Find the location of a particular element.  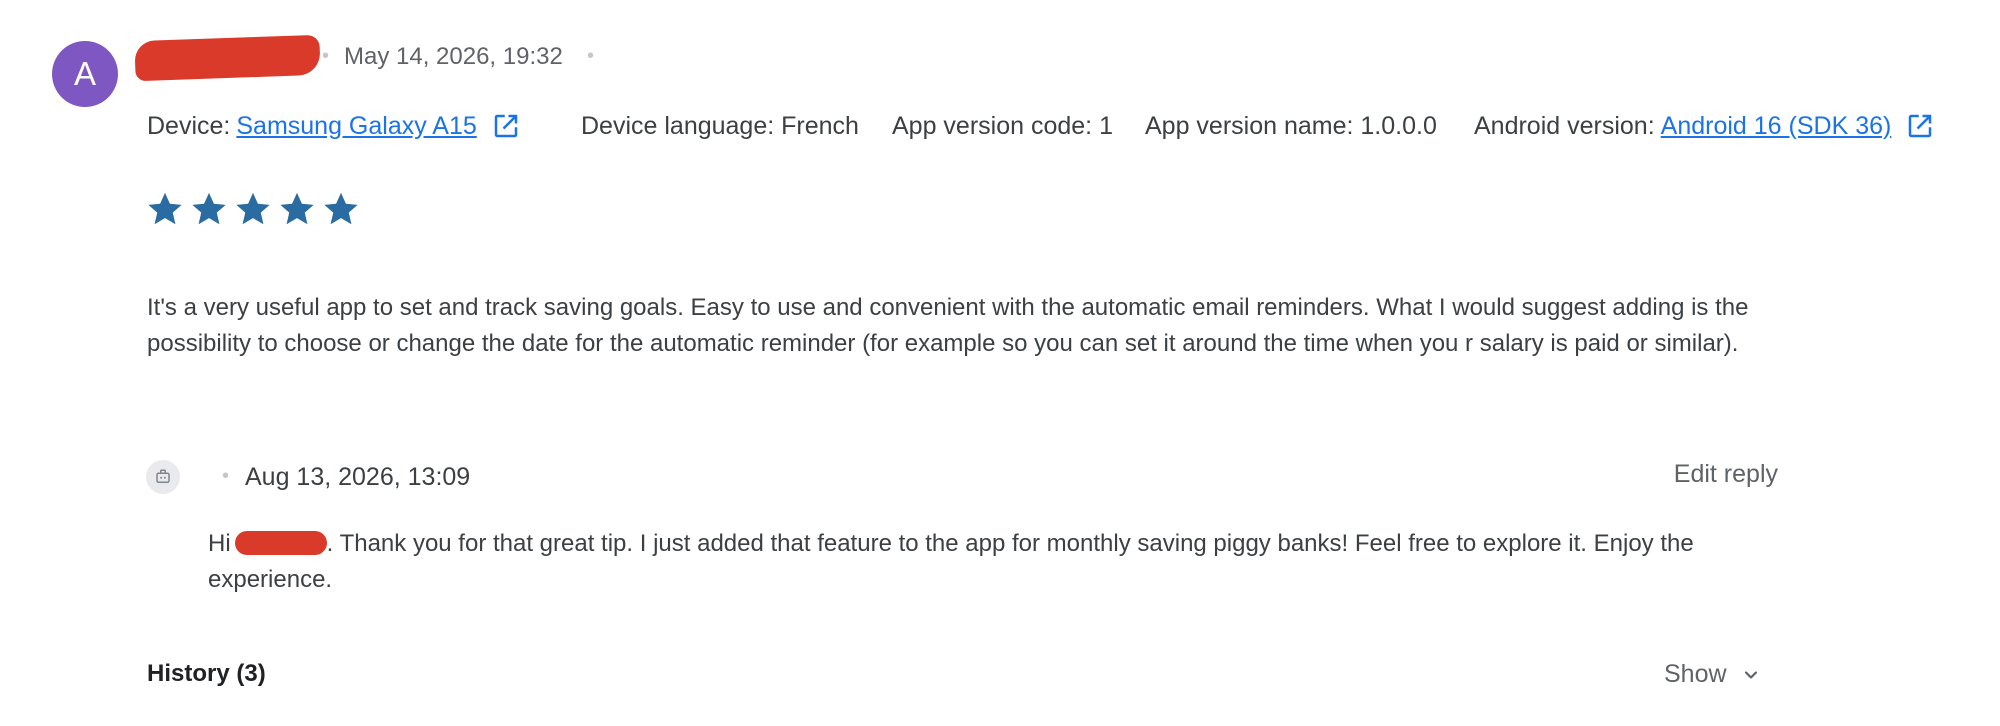

android-version-label: Android version: is located at coordinates (1564, 125).